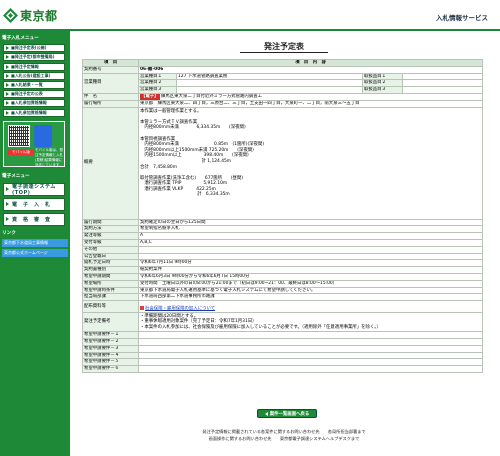  What do you see at coordinates (310, 290) in the screenshot?
I see `row-value: 東京都下水道局電子入札運用基準に基づく電子入札システムにて希望申請してください。` at bounding box center [310, 290].